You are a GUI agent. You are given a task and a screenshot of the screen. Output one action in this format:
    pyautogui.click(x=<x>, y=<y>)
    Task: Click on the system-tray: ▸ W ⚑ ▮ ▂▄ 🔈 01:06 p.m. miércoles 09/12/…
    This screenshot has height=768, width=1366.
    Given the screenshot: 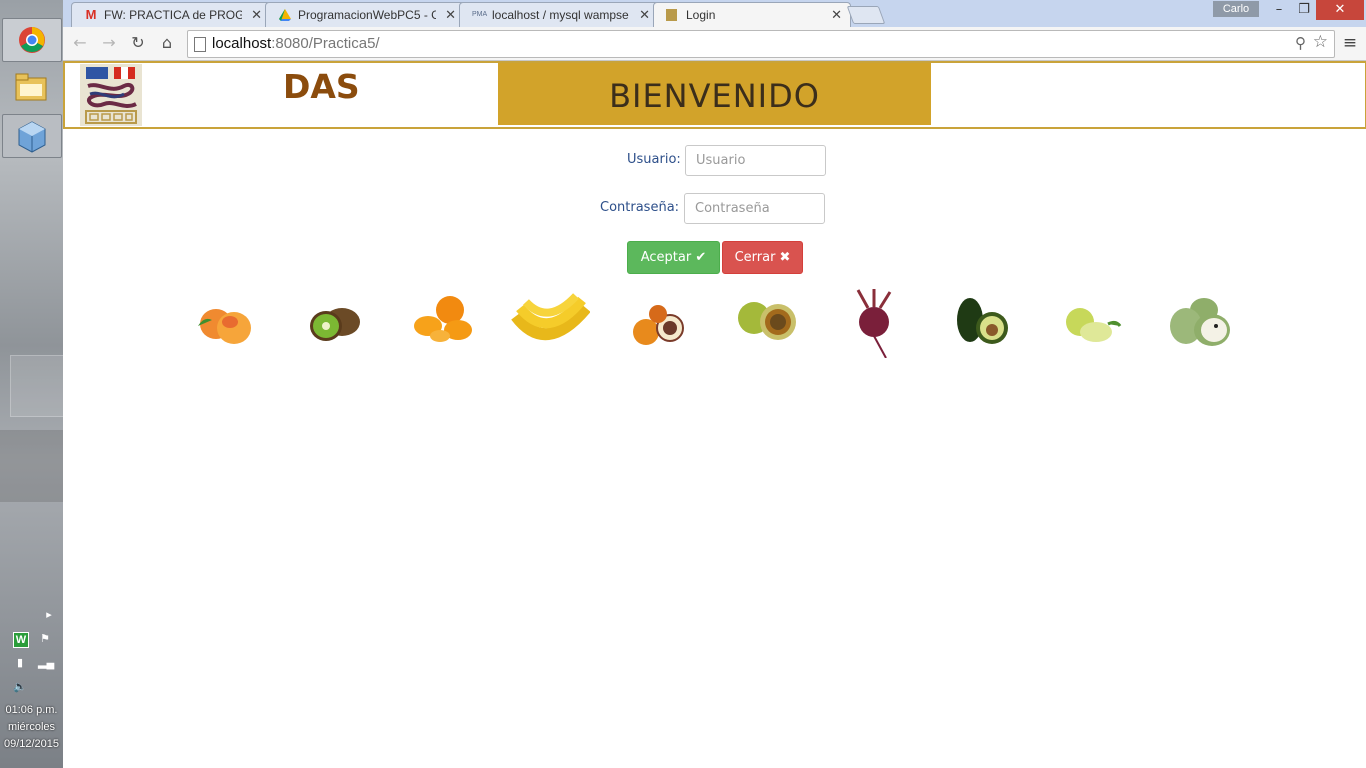 What is the action you would take?
    pyautogui.click(x=31, y=687)
    